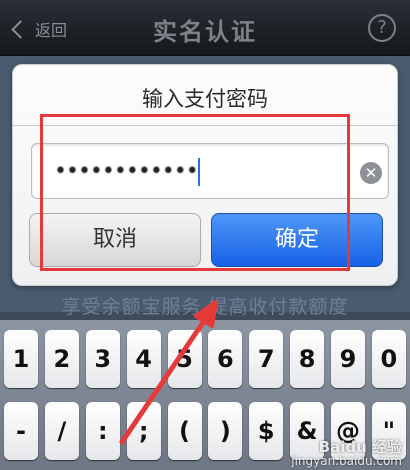 The image size is (410, 470). What do you see at coordinates (184, 359) in the screenshot?
I see `key-5: 5` at bounding box center [184, 359].